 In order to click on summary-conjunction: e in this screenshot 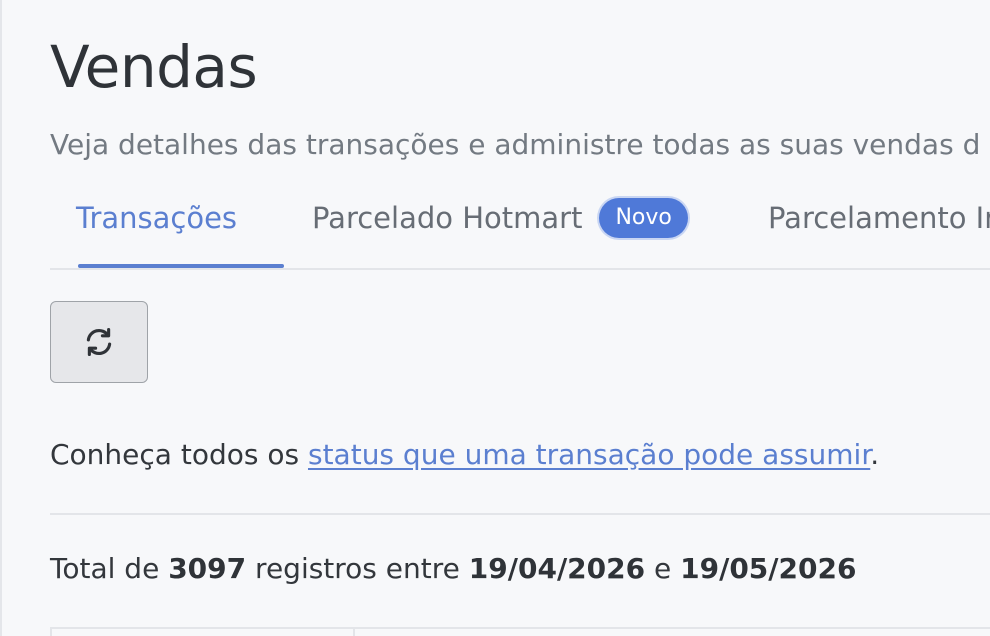, I will do `click(663, 568)`.